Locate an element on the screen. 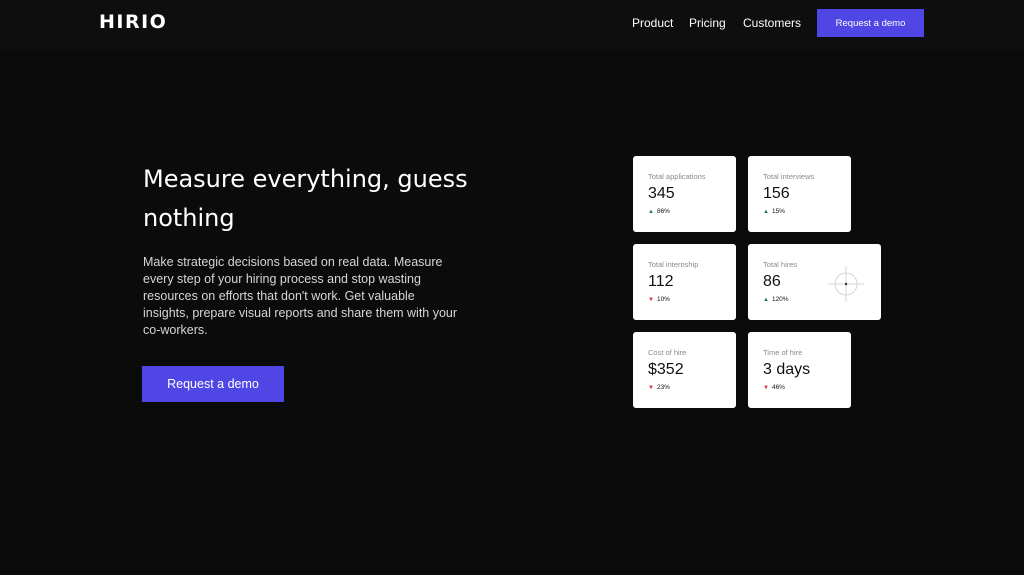  stat-change: ▼ 23% is located at coordinates (659, 387).